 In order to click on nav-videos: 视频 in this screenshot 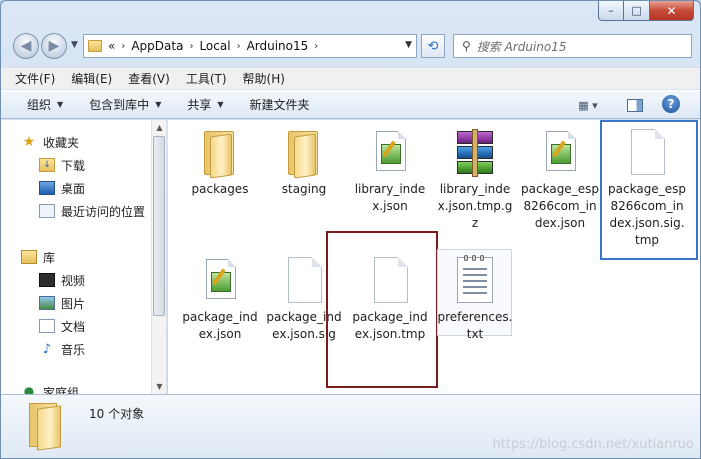, I will do `click(62, 280)`.